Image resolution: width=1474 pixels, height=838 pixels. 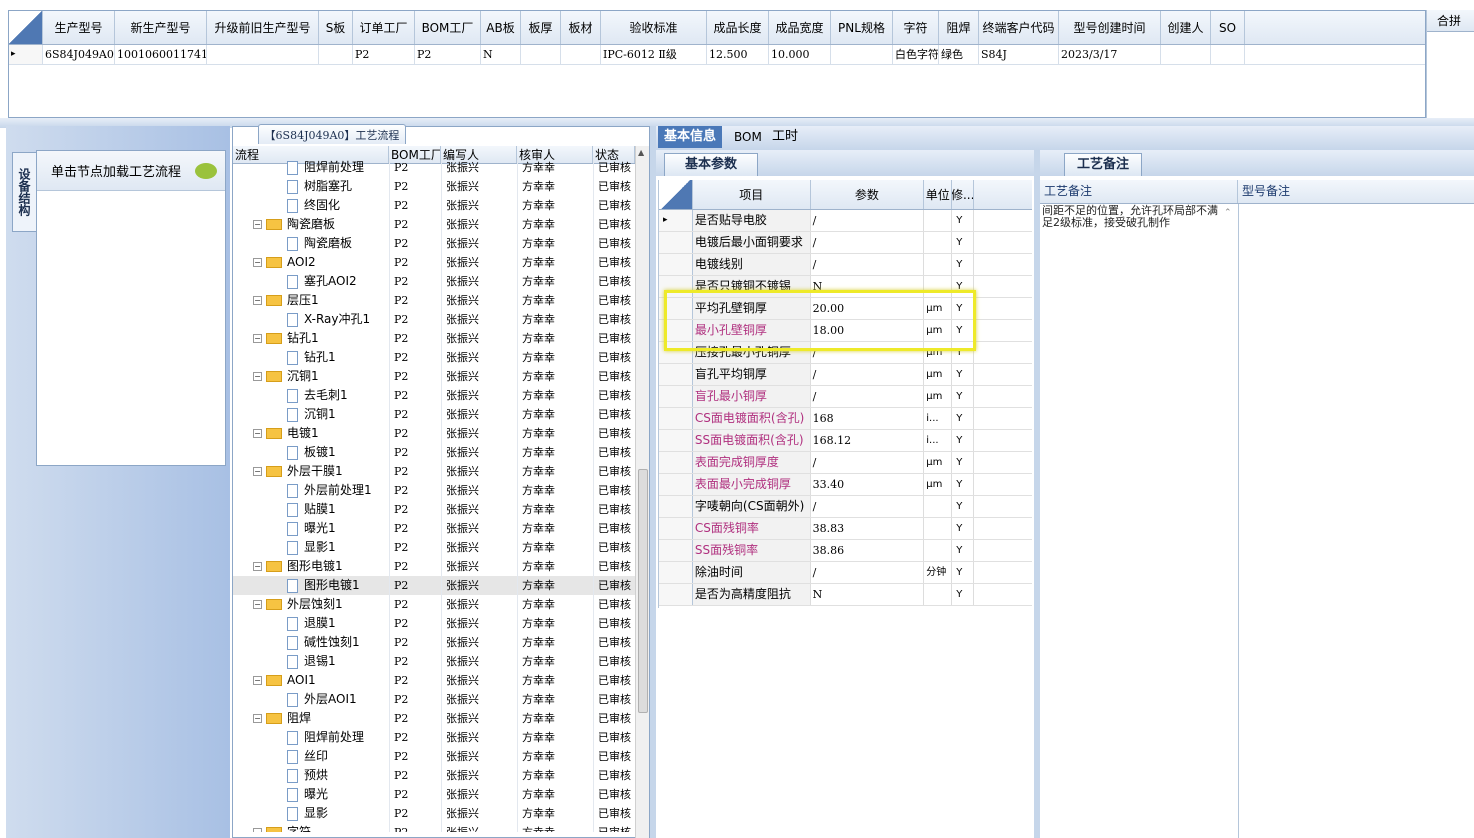 I want to click on tree-node: − 外层蚀刻1 P2 张振兴 方幸幸 已审核, so click(x=434, y=604).